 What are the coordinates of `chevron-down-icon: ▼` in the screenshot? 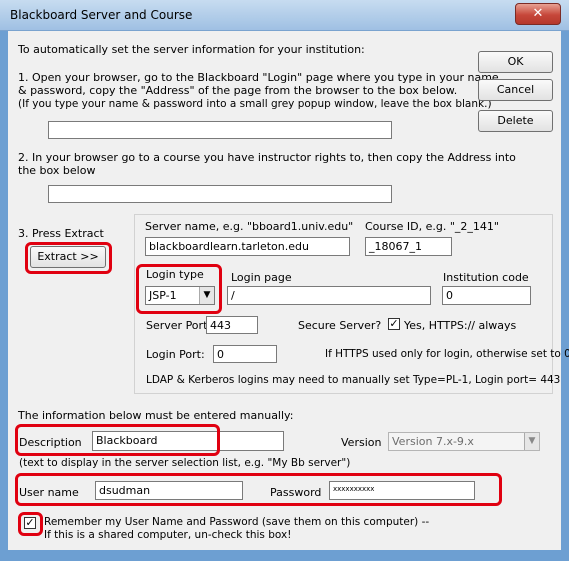 It's located at (531, 441).